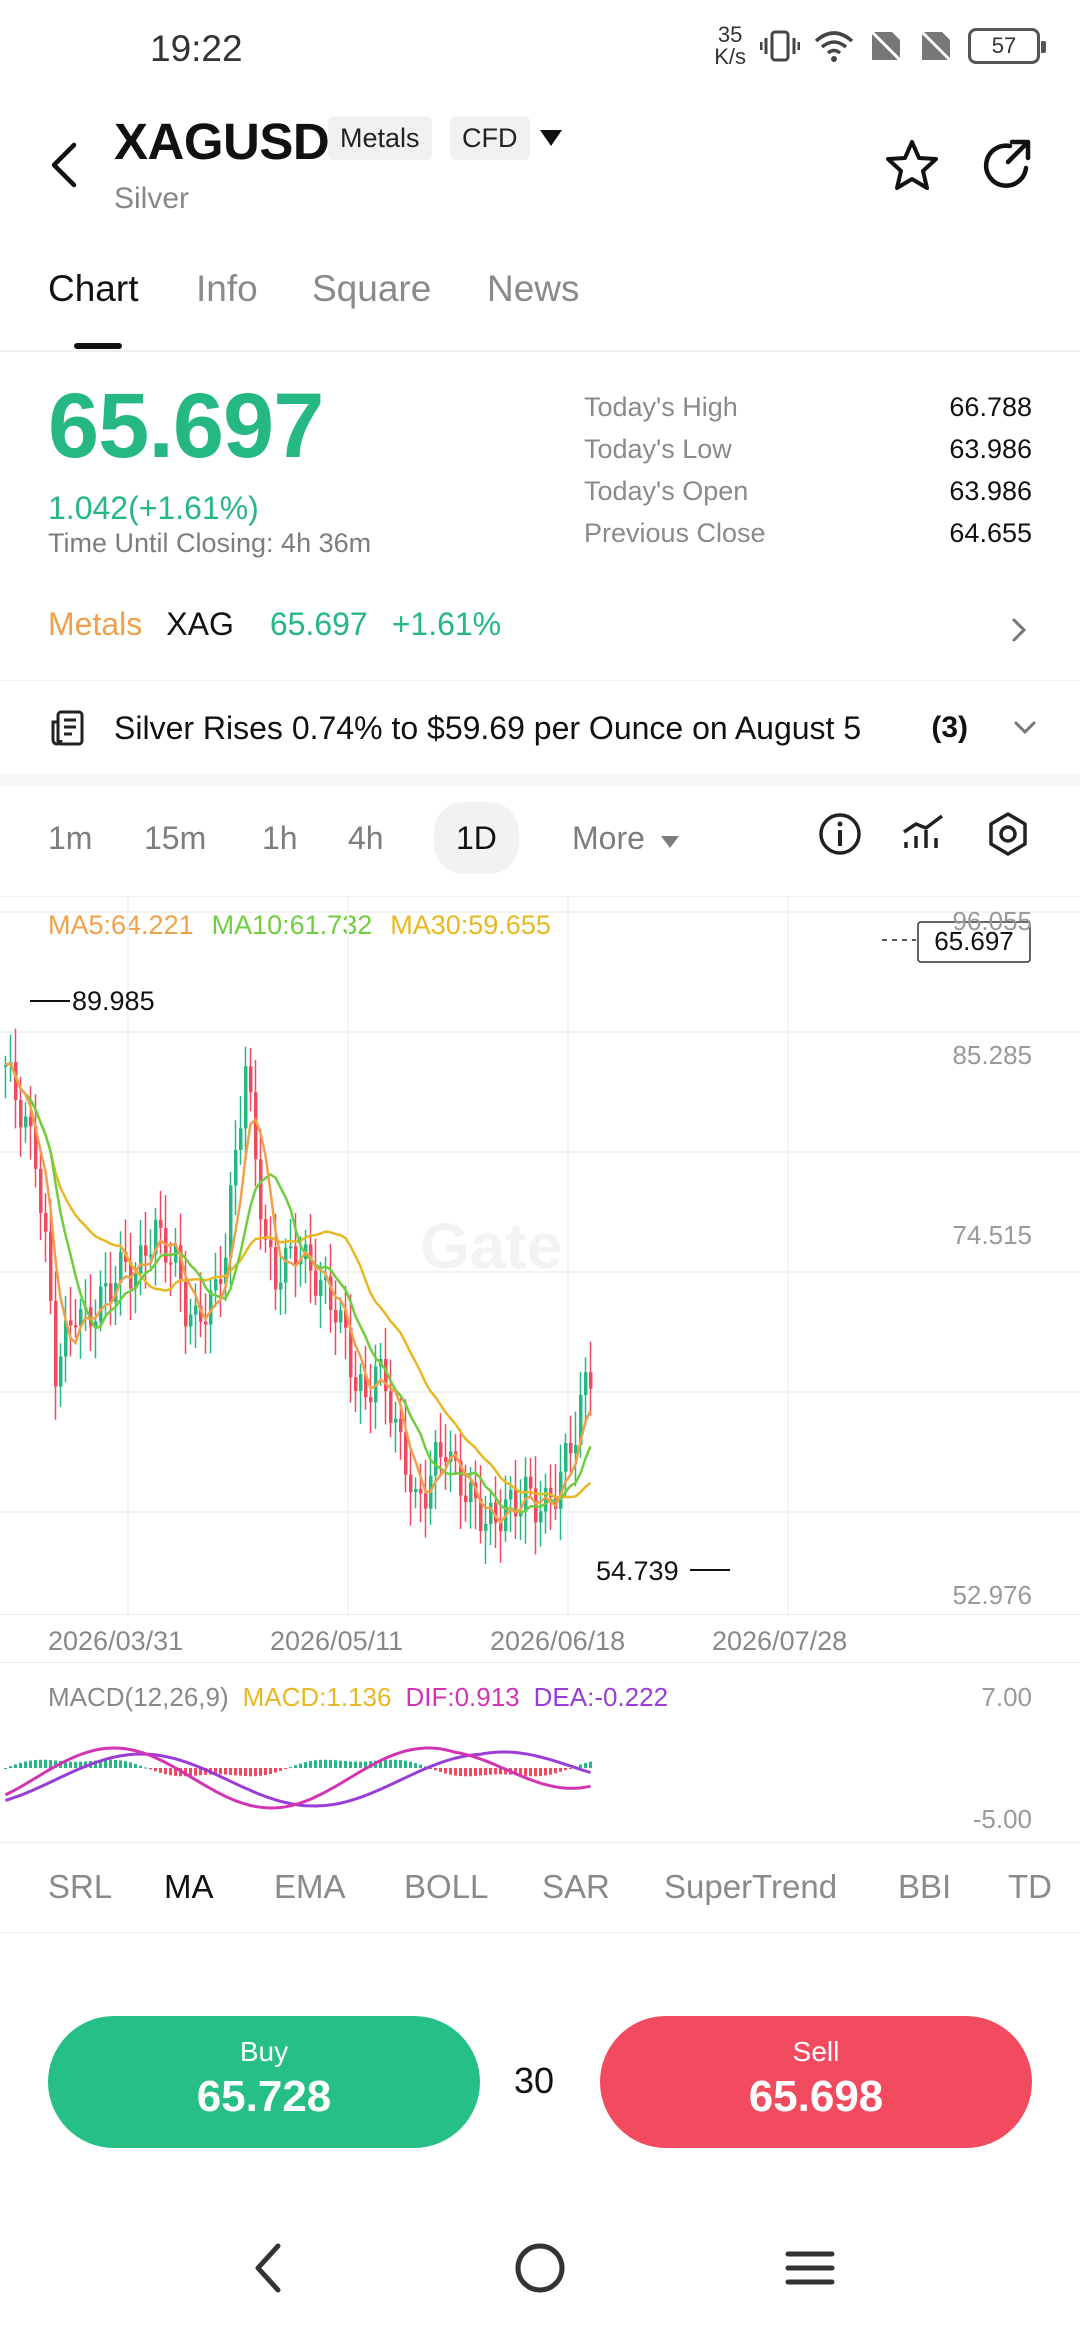 The image size is (1080, 2340). Describe the element at coordinates (65, 165) in the screenshot. I see `back-arrow-icon` at that location.